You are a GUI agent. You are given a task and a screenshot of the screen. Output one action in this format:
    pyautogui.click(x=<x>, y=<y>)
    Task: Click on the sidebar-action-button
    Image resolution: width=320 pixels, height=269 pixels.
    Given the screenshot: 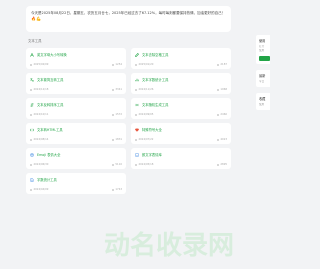 What is the action you would take?
    pyautogui.click(x=264, y=58)
    